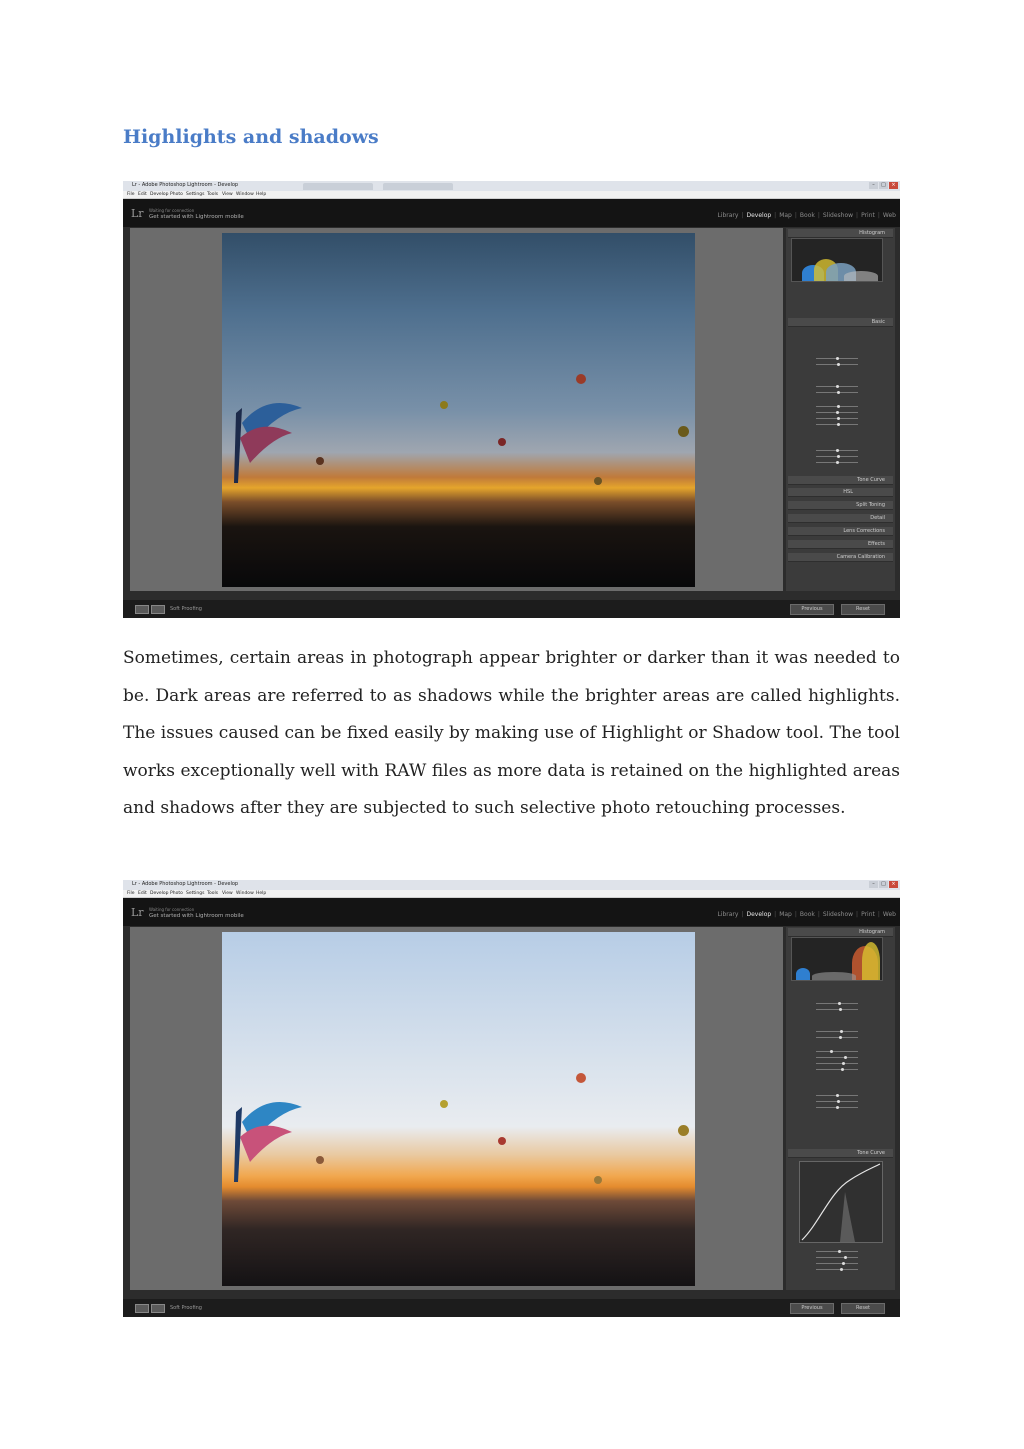 The image size is (1024, 1449). Describe the element at coordinates (840, 492) in the screenshot. I see `hsl-panel-header: HSL` at that location.